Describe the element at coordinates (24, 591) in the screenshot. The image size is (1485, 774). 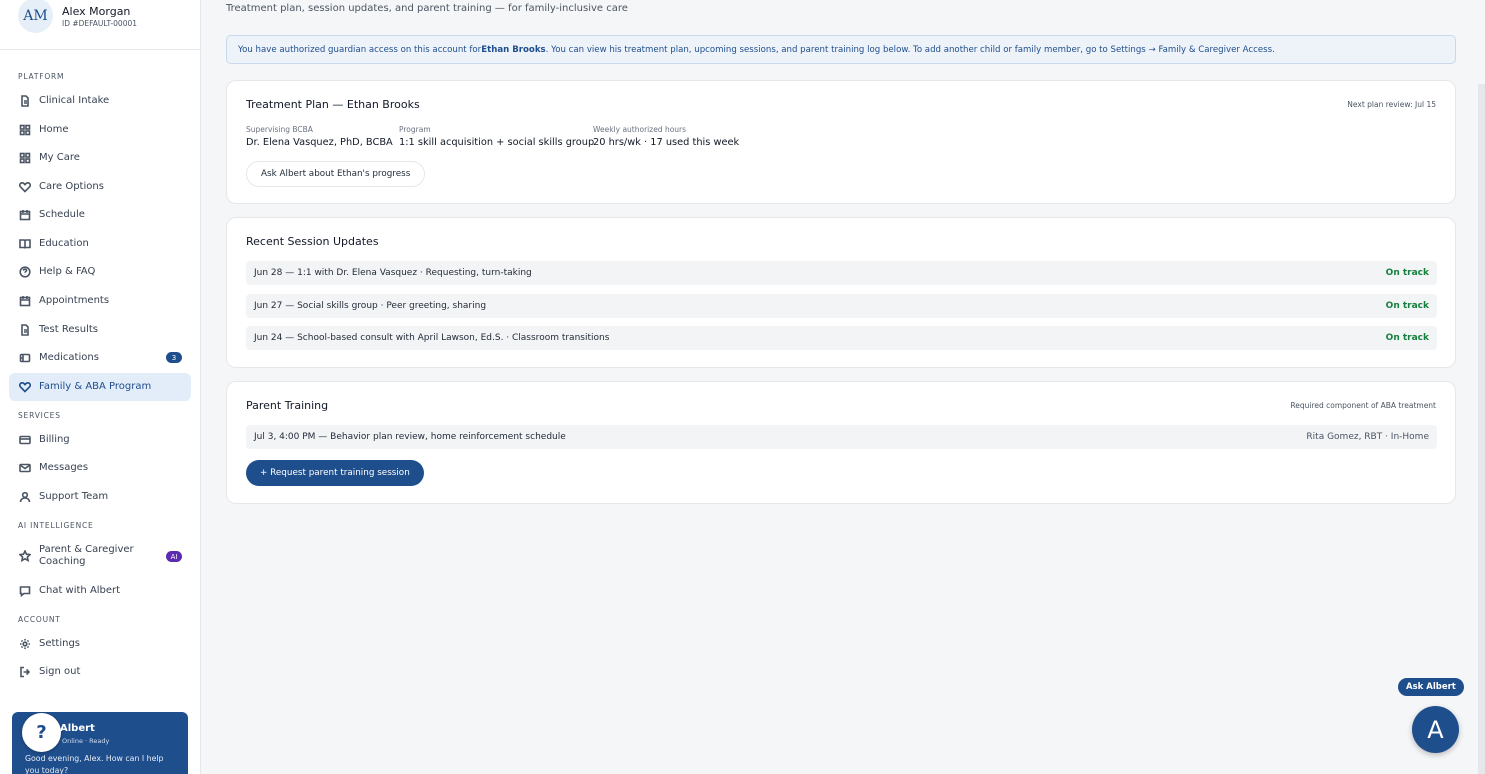
I see `chat-icon` at that location.